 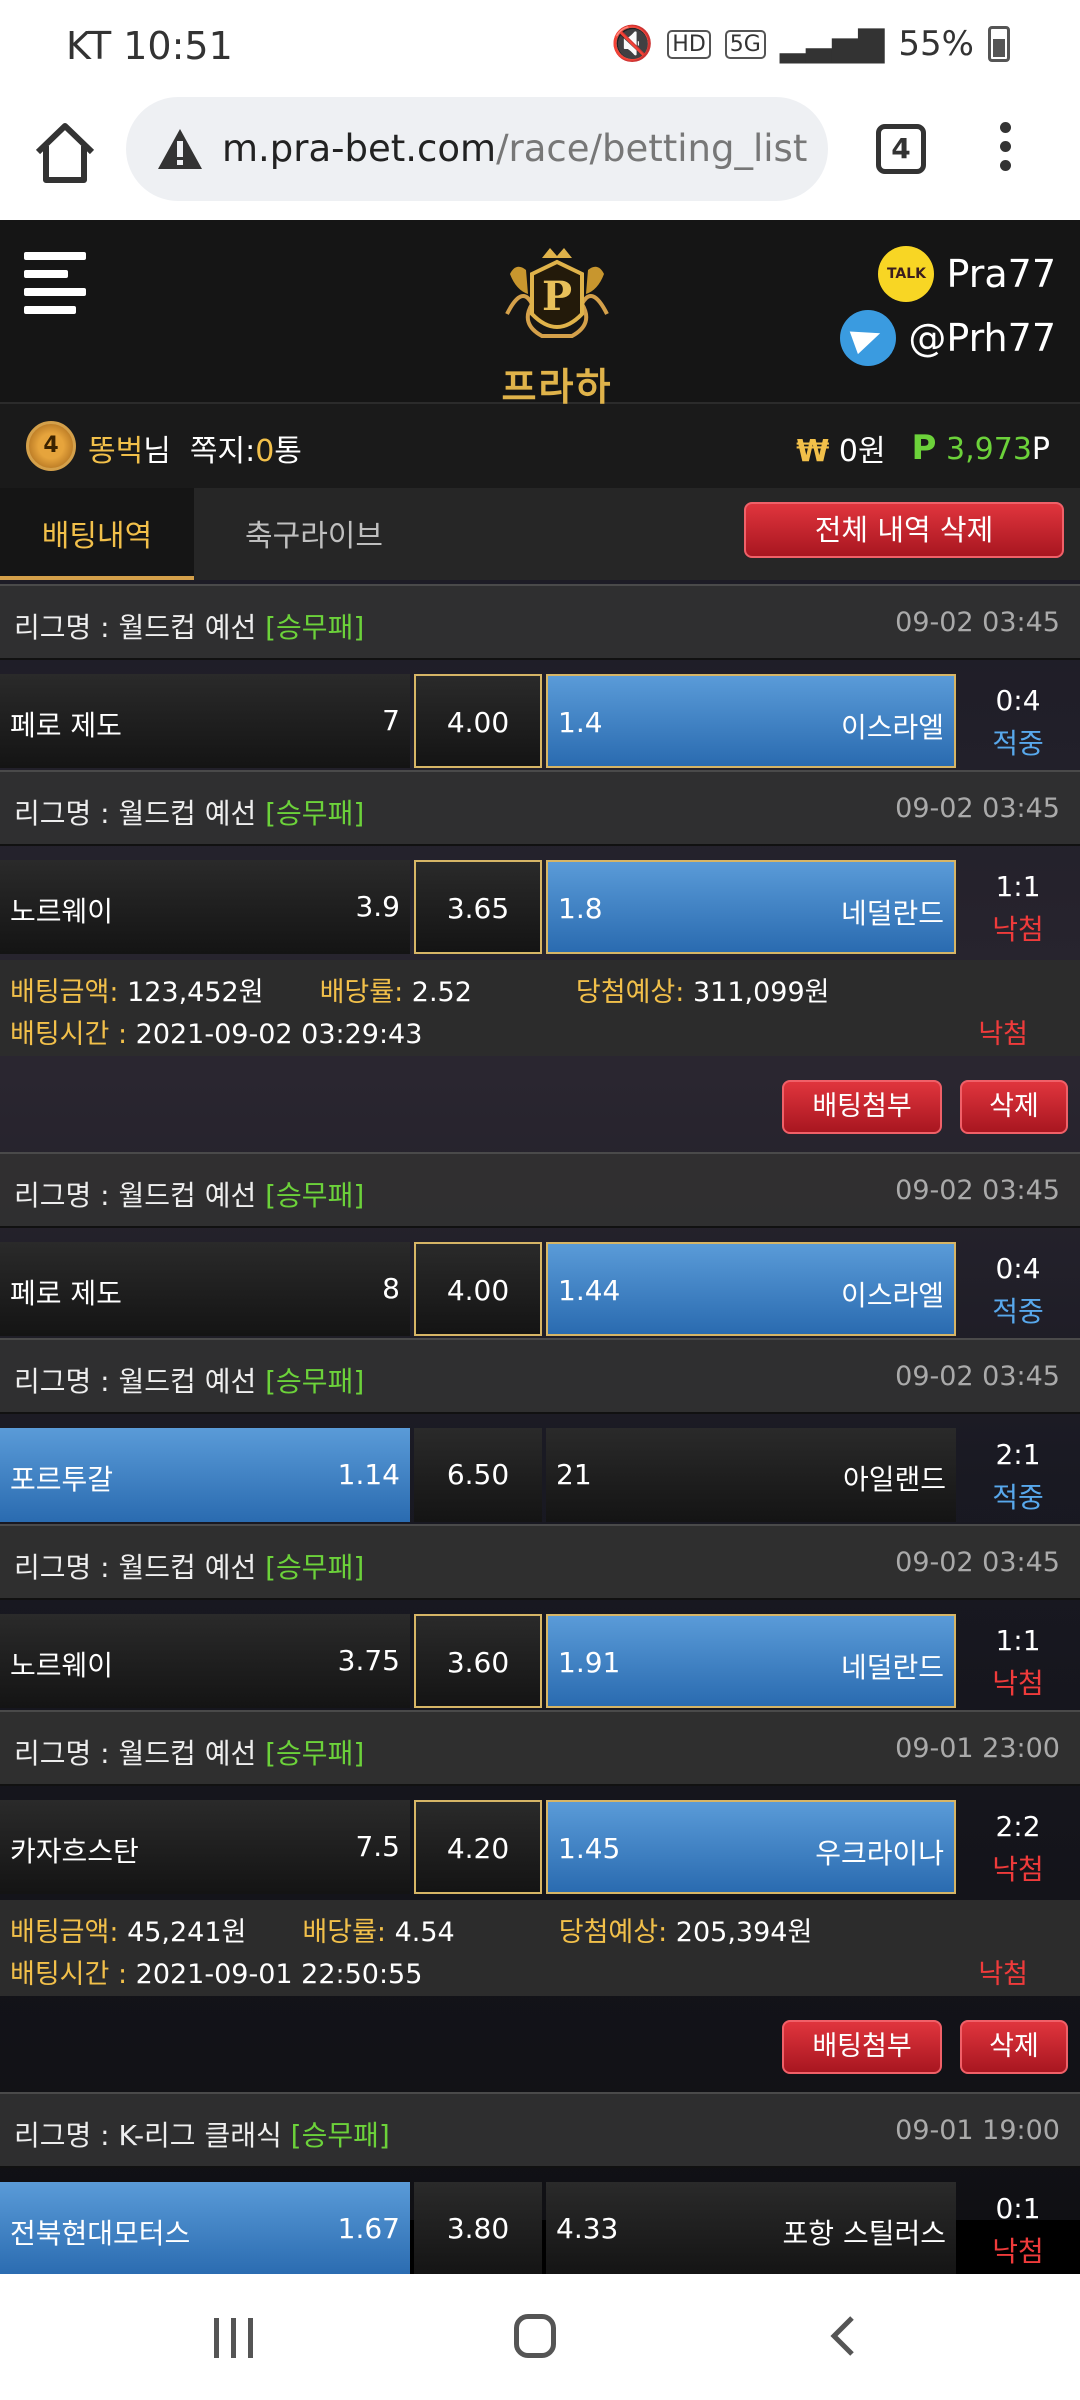 I want to click on home-team-cell: 페로 제도 7, so click(x=205, y=721).